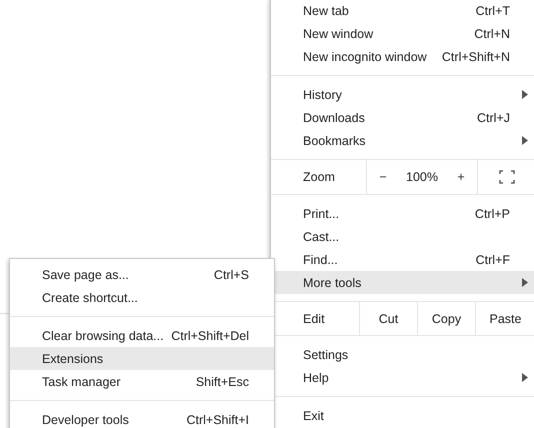 Image resolution: width=534 pixels, height=428 pixels. Describe the element at coordinates (402, 94) in the screenshot. I see `menu-item: History` at that location.